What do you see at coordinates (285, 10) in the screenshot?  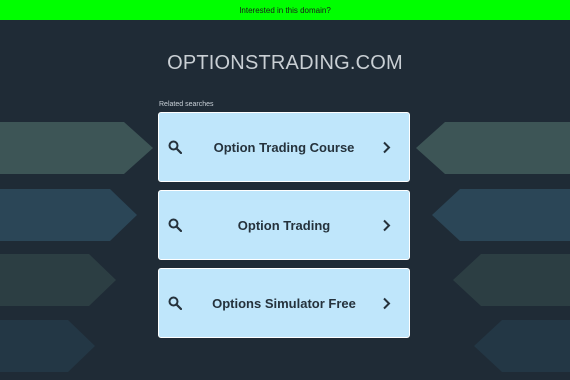 I see `domain-interest-banner: Interested in this domain?` at bounding box center [285, 10].